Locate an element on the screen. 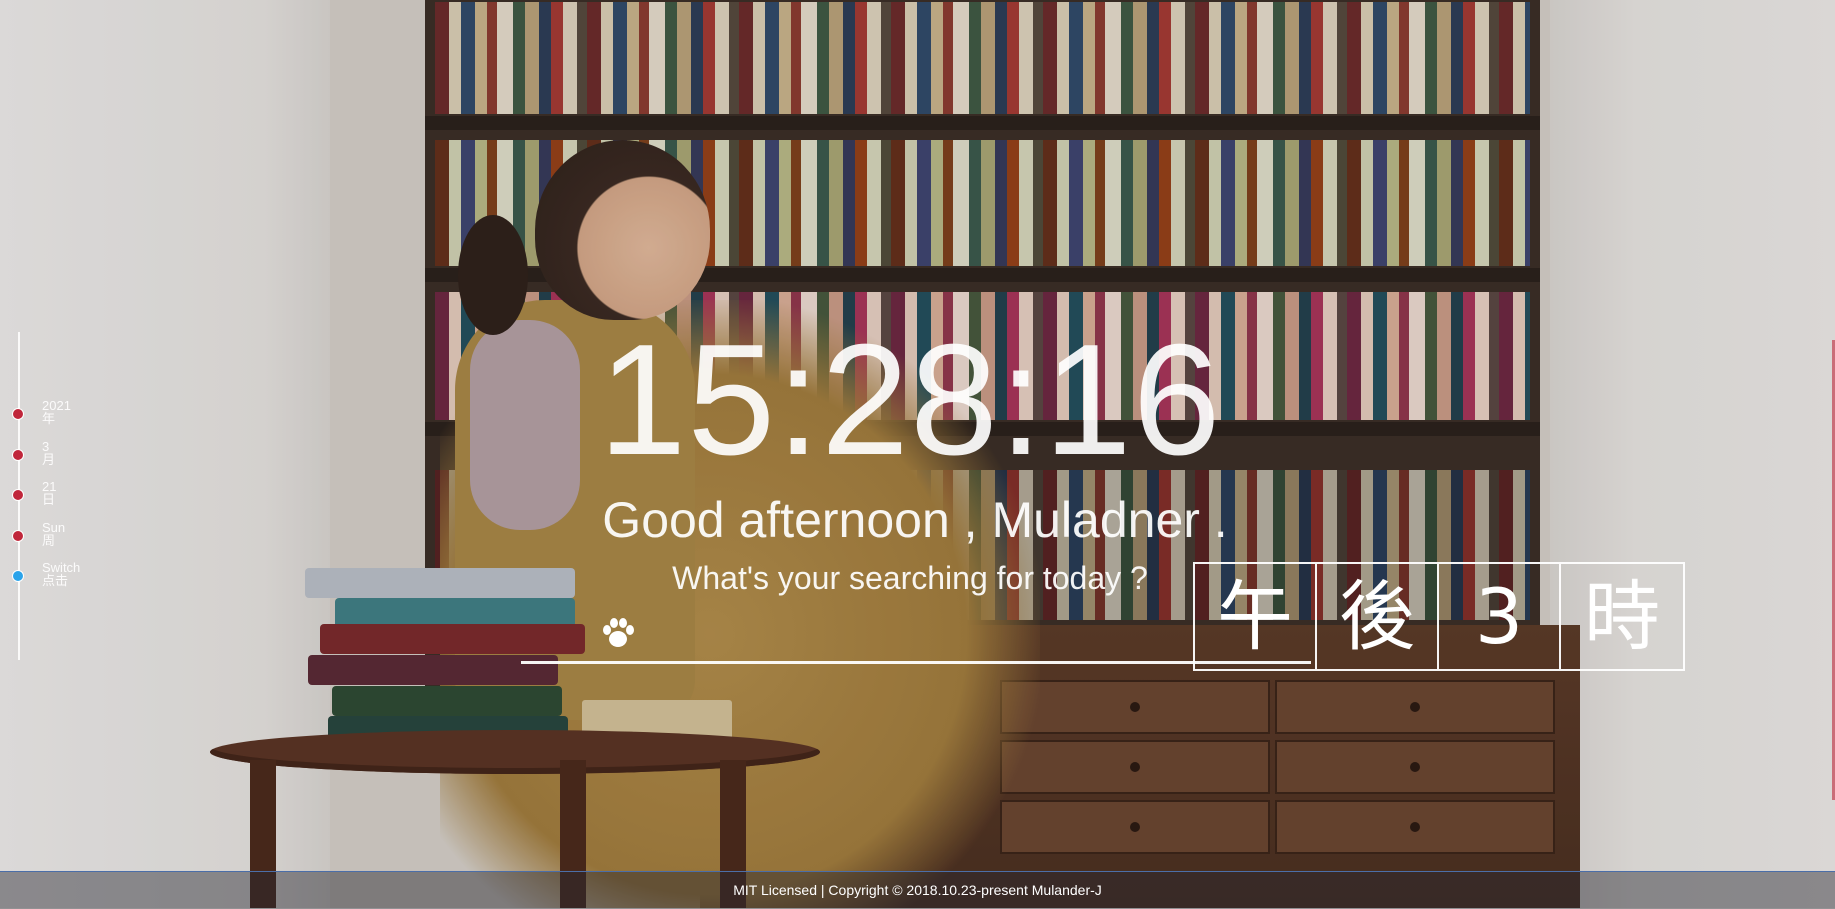 This screenshot has height=909, width=1835. timeline-item-year: 2021 年 is located at coordinates (72, 415).